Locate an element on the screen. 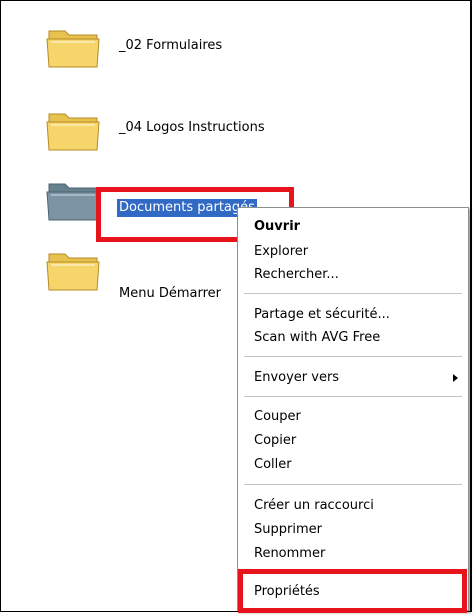 This screenshot has width=475, height=615. menu-item-paste: Coller is located at coordinates (273, 465).